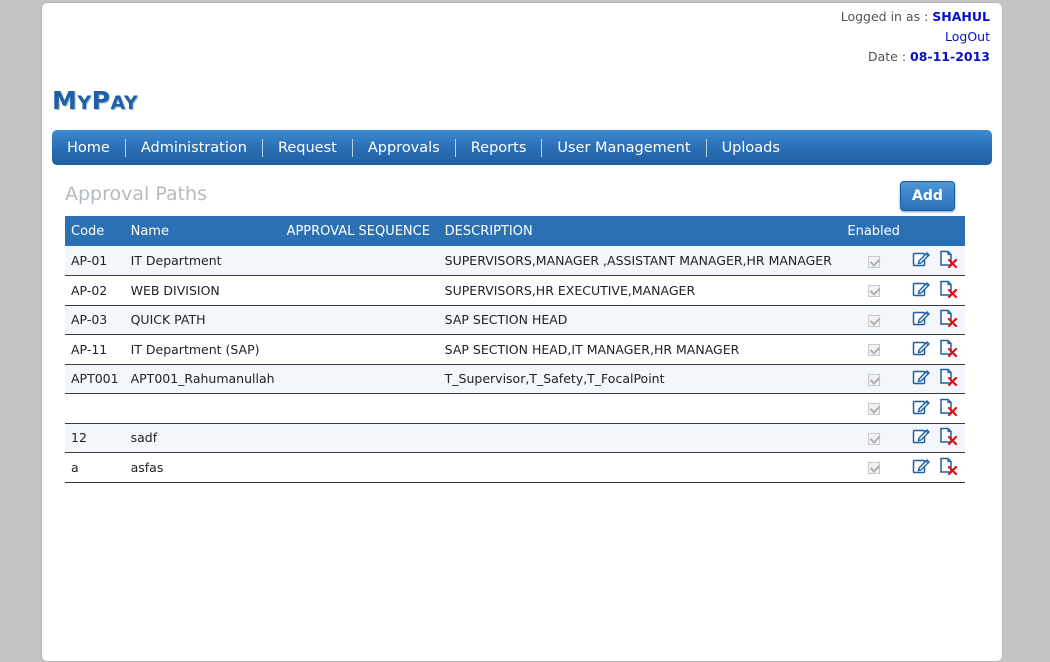 Image resolution: width=1050 pixels, height=662 pixels. I want to click on header-code: Code, so click(95, 231).